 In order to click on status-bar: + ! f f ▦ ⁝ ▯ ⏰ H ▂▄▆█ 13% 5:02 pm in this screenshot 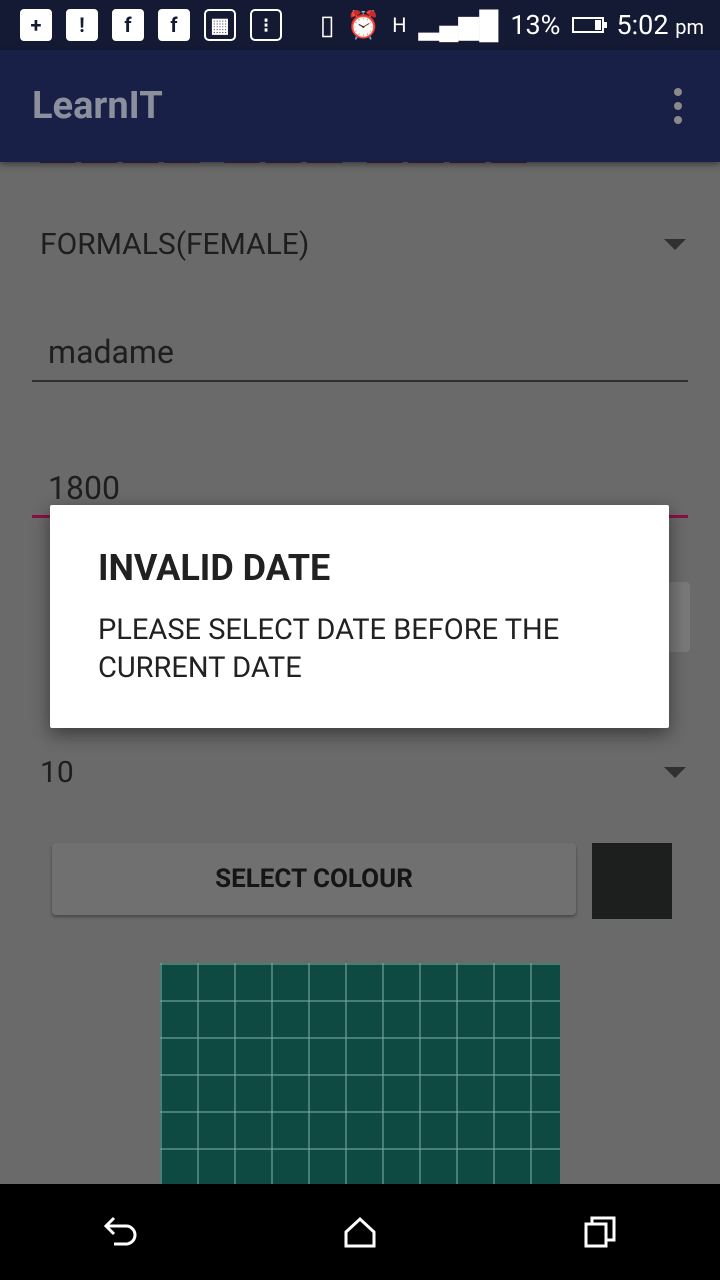, I will do `click(360, 25)`.